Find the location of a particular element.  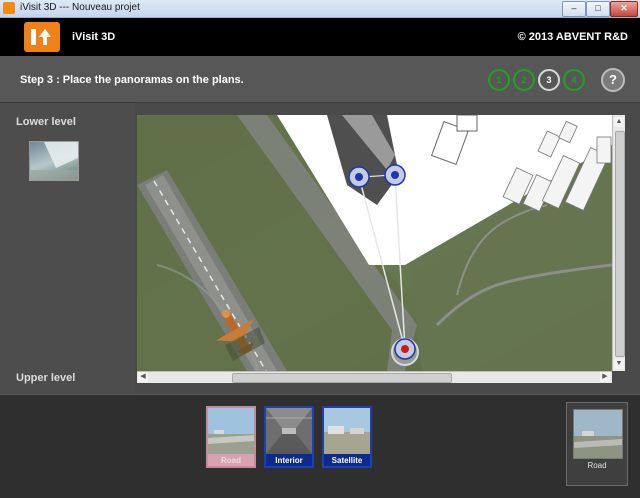

vertical-scroll-thumb is located at coordinates (620, 244).